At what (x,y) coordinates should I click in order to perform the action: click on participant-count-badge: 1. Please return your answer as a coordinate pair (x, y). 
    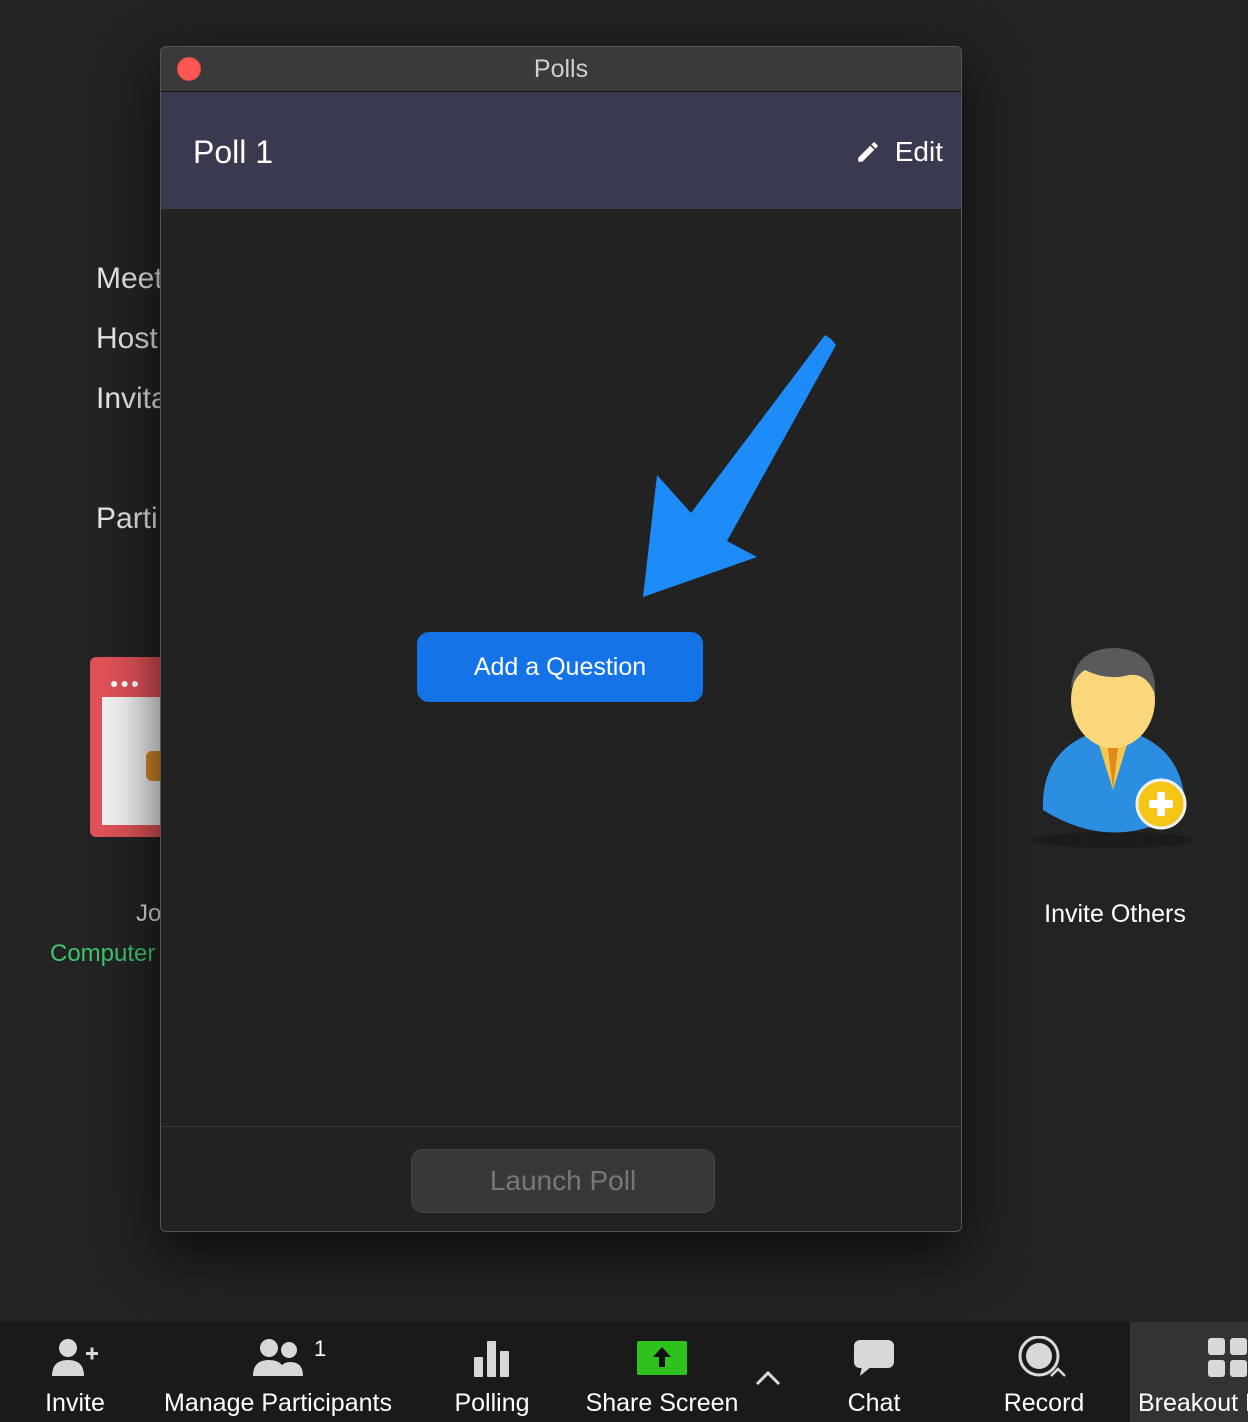
    Looking at the image, I should click on (320, 1348).